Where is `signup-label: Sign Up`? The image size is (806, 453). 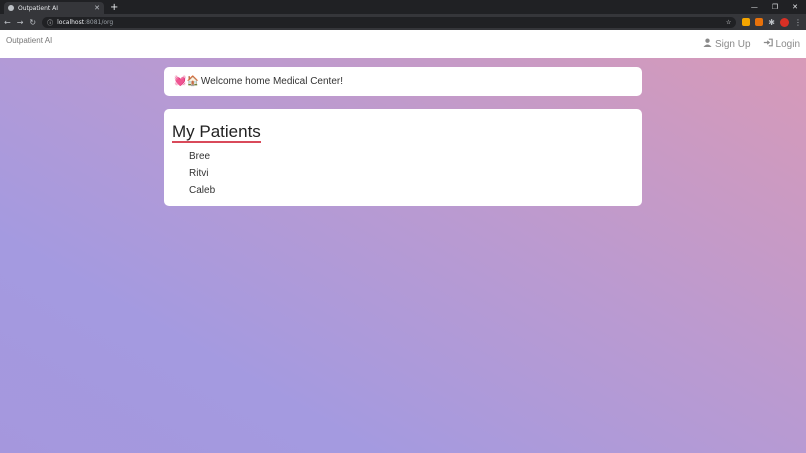 signup-label: Sign Up is located at coordinates (732, 44).